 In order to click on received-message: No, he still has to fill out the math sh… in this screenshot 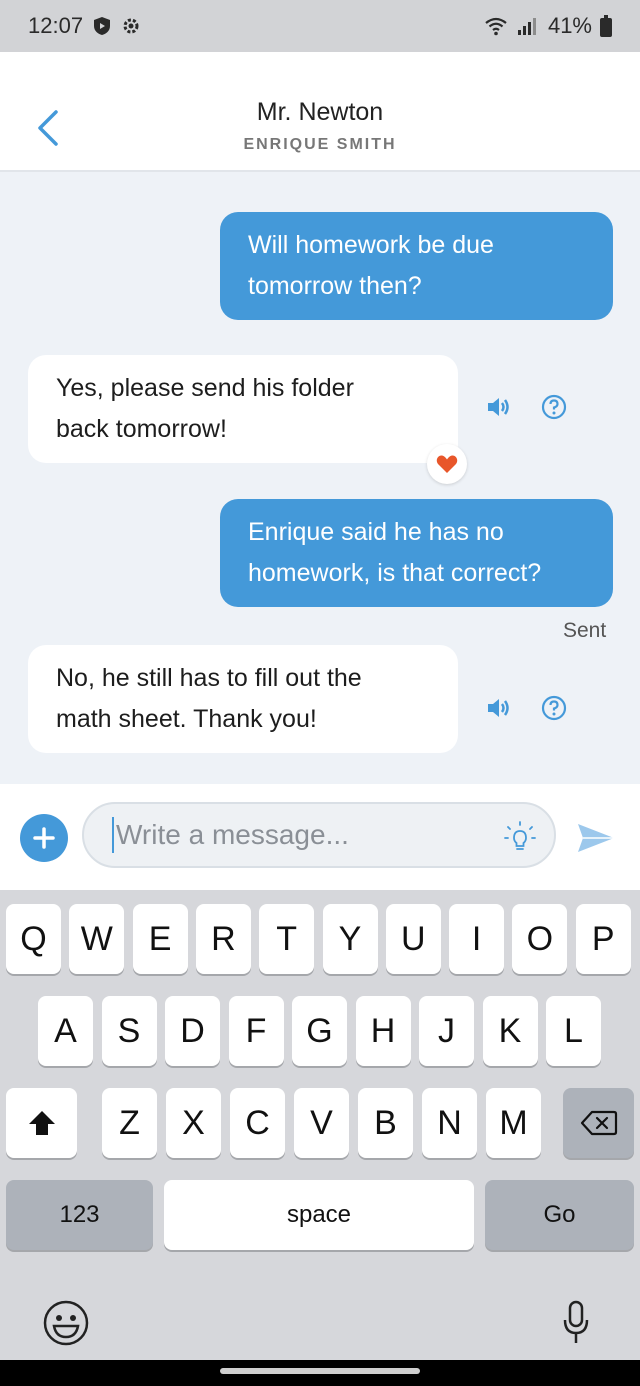, I will do `click(243, 699)`.